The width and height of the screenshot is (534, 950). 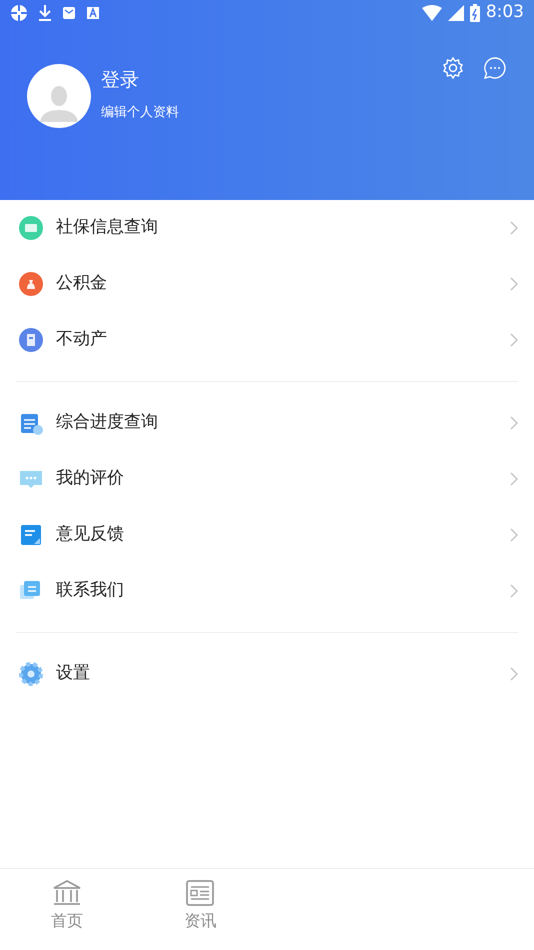 What do you see at coordinates (31, 535) in the screenshot?
I see `note-icon` at bounding box center [31, 535].